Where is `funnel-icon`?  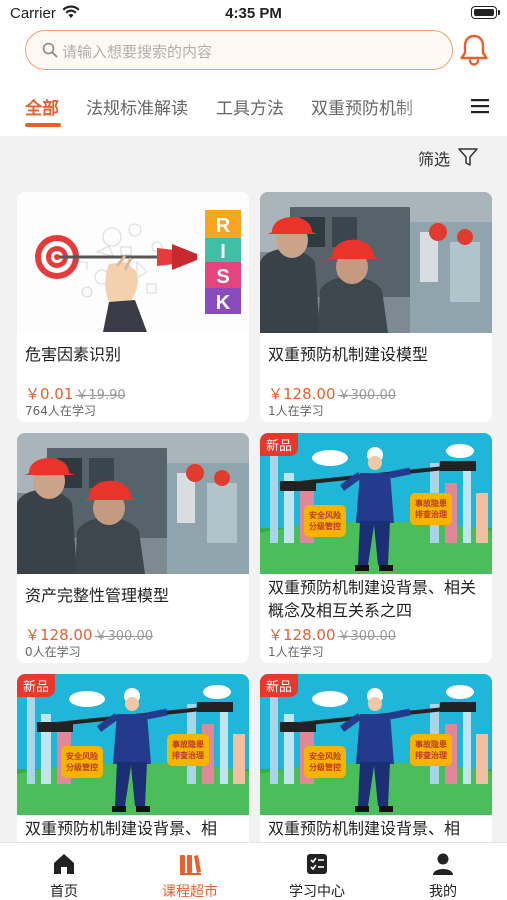 funnel-icon is located at coordinates (468, 157).